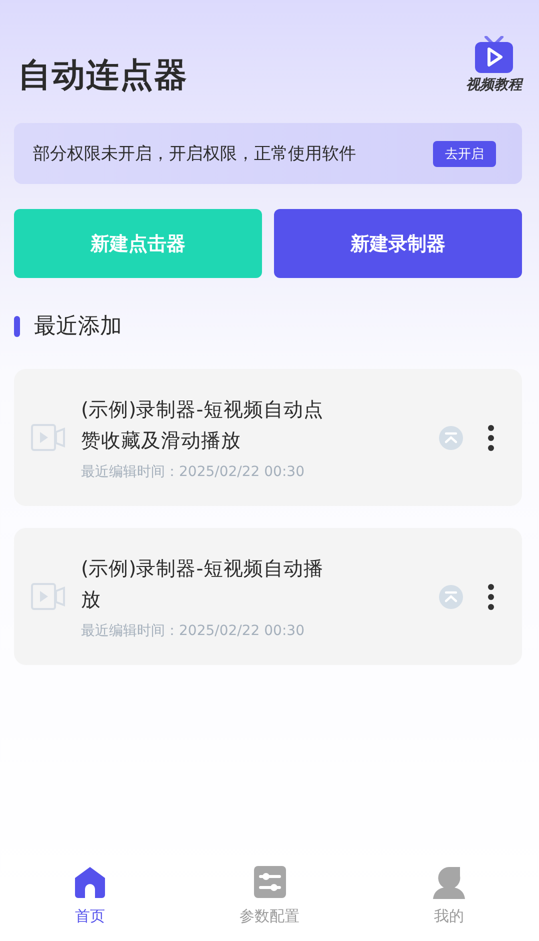 The height and width of the screenshot is (941, 539). I want to click on home-icon, so click(89, 882).